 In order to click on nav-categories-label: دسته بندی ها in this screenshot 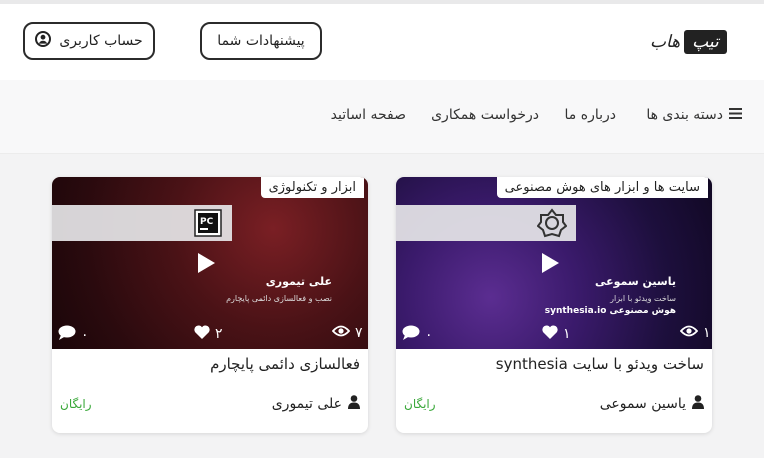, I will do `click(684, 115)`.